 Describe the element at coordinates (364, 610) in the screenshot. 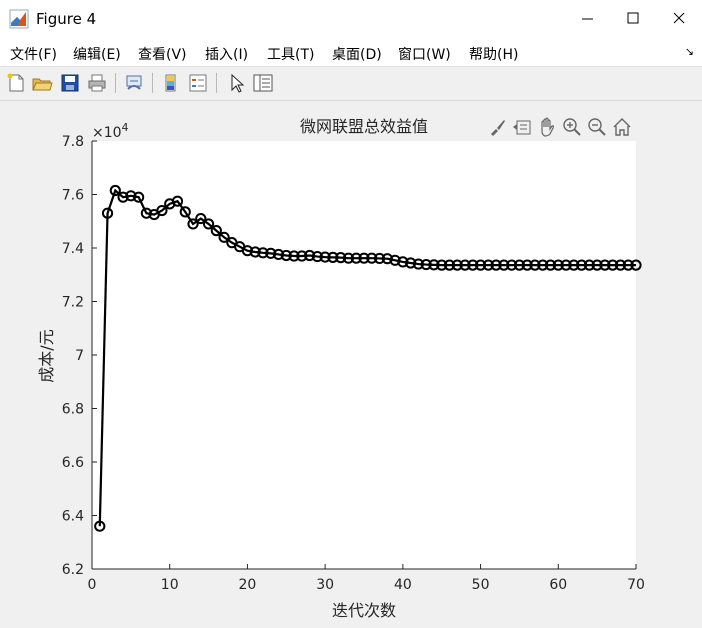

I see `x-axis-label: 迭代次数` at that location.